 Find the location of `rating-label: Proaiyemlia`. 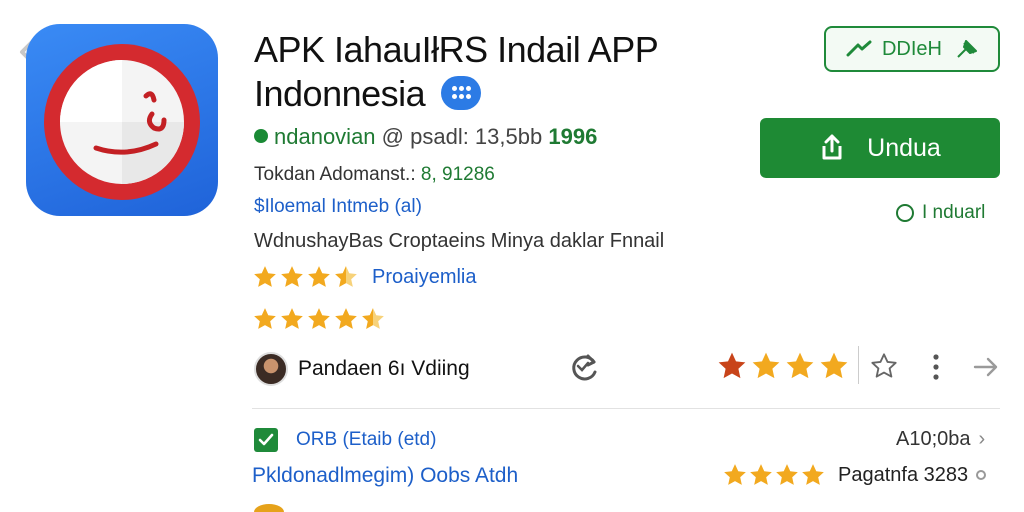

rating-label: Proaiyemlia is located at coordinates (424, 277).